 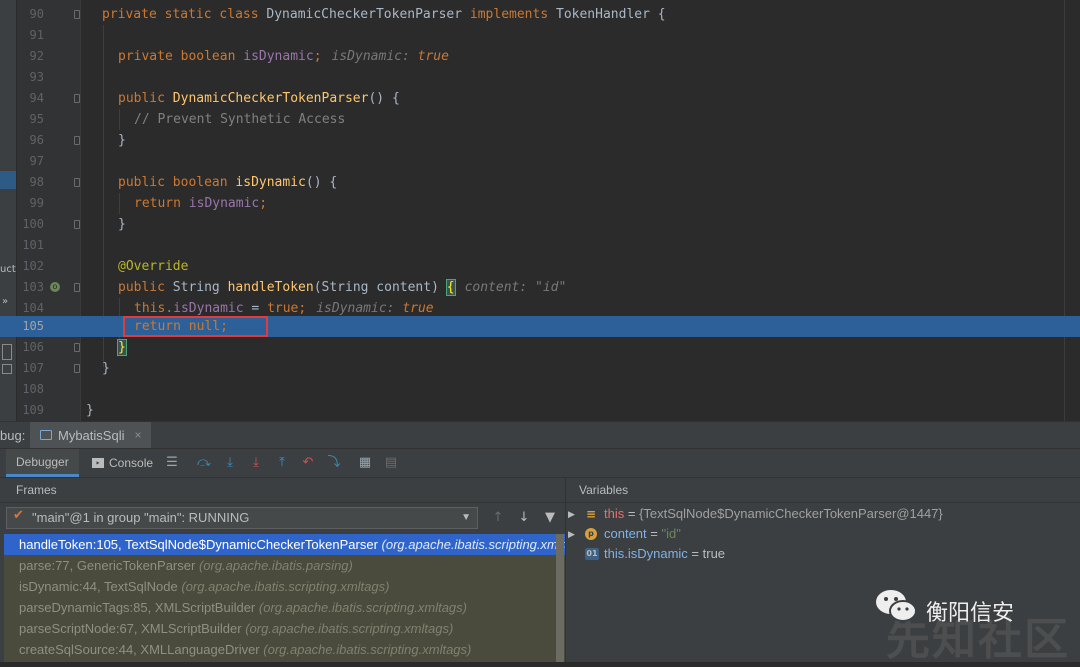 What do you see at coordinates (36, 98) in the screenshot?
I see `line-number: 94` at bounding box center [36, 98].